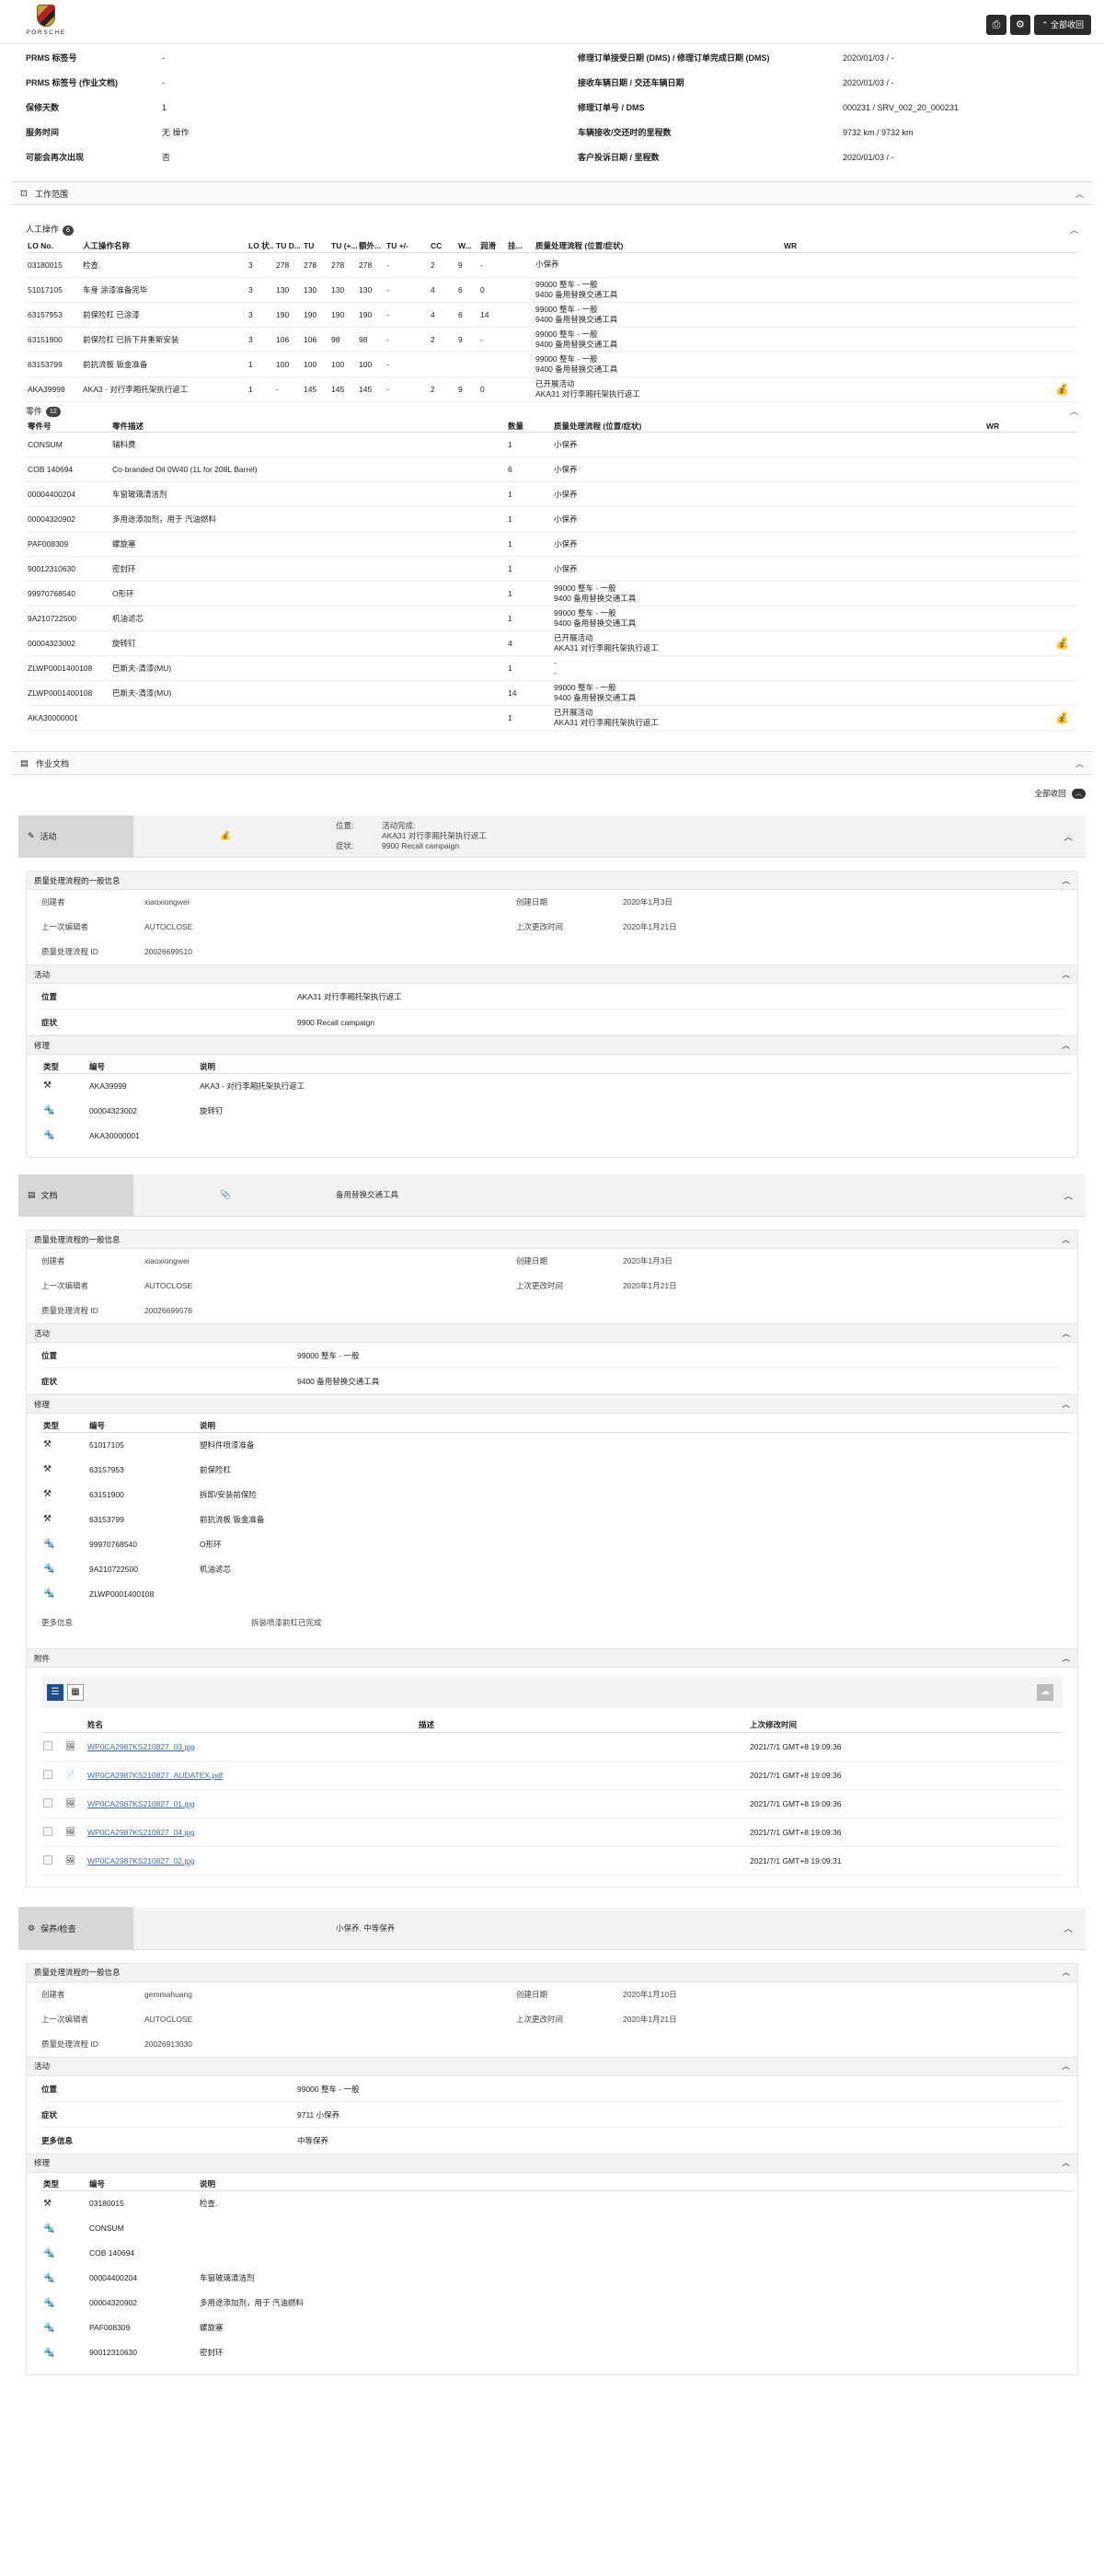  I want to click on doc-tab-bar: ▤ 文档 📎 备用替换交通工具 ︿, so click(552, 1195).